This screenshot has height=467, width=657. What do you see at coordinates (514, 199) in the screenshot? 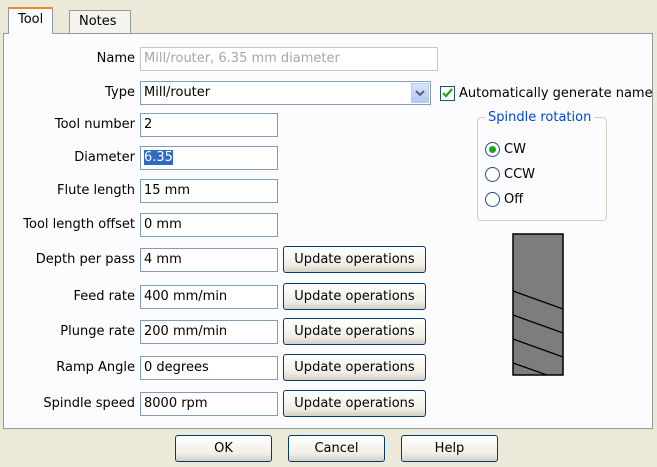
I see `spindle-off-label: Off` at bounding box center [514, 199].